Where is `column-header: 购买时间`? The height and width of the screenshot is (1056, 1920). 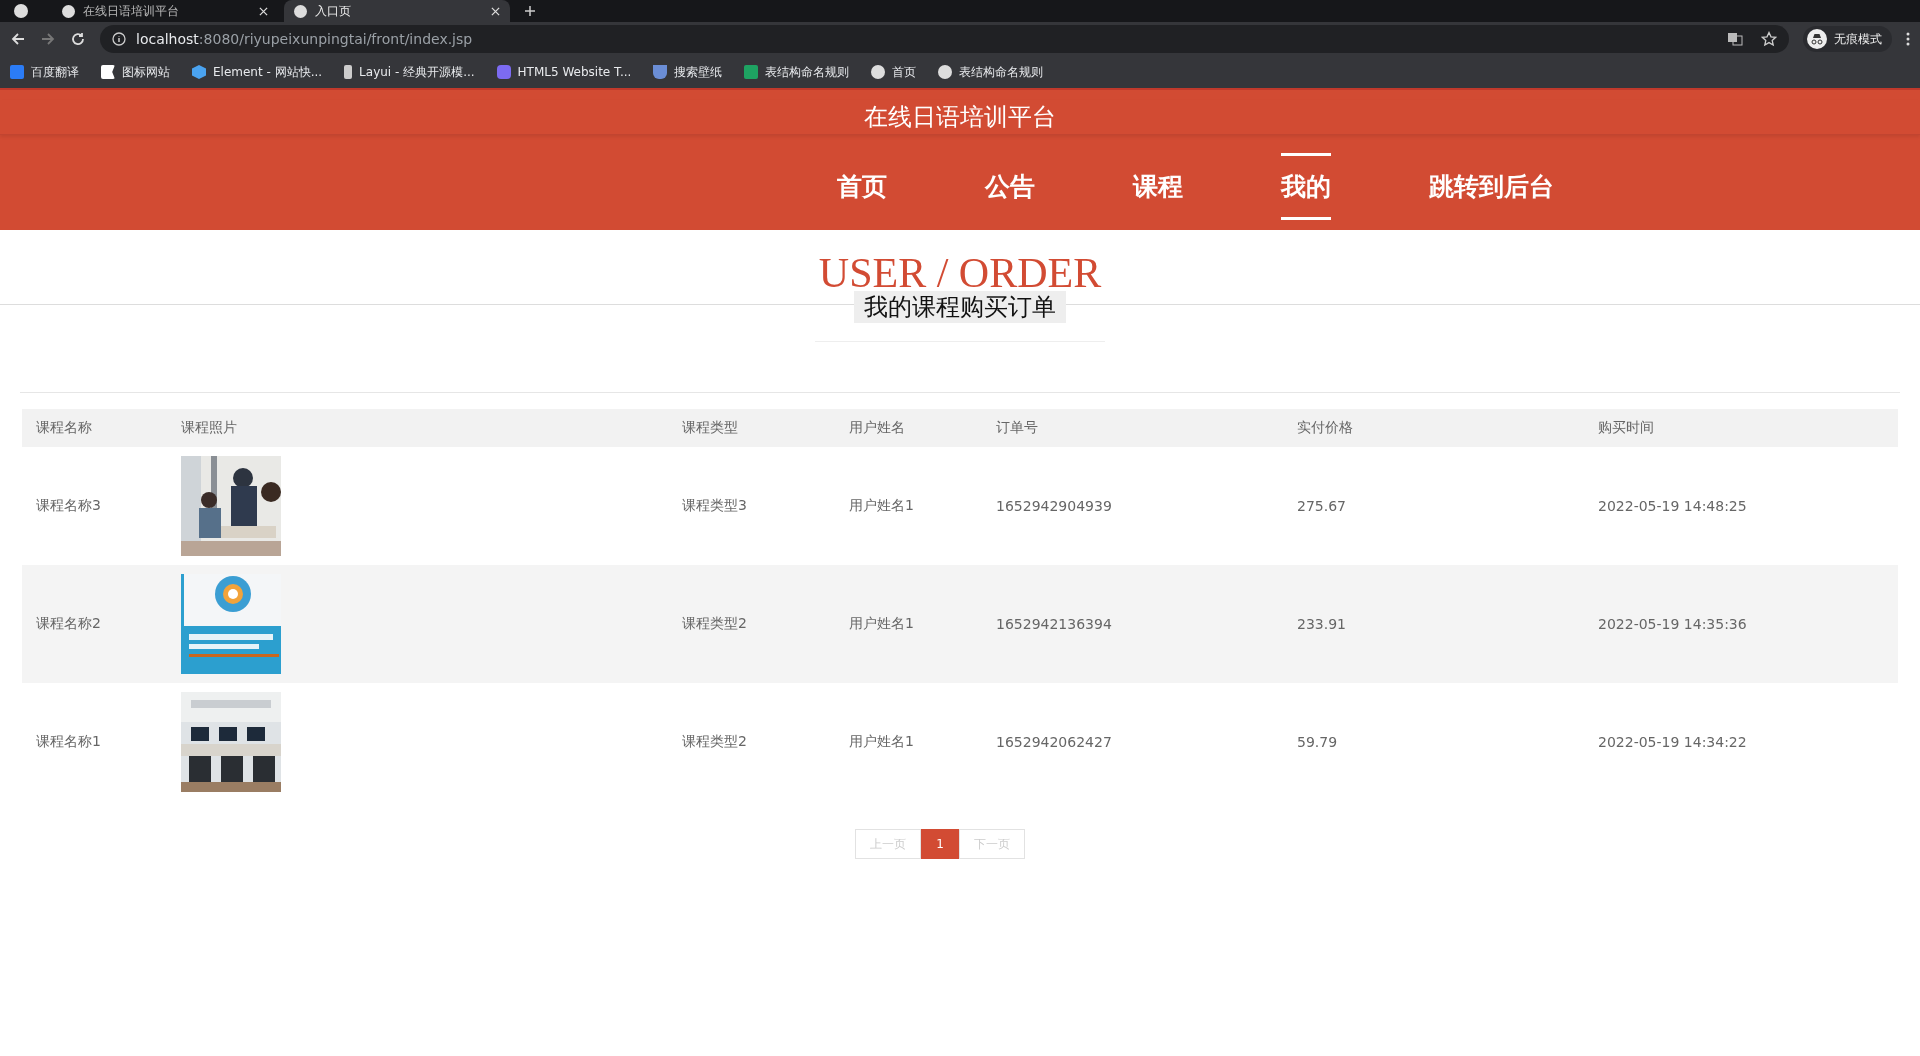 column-header: 购买时间 is located at coordinates (1626, 427).